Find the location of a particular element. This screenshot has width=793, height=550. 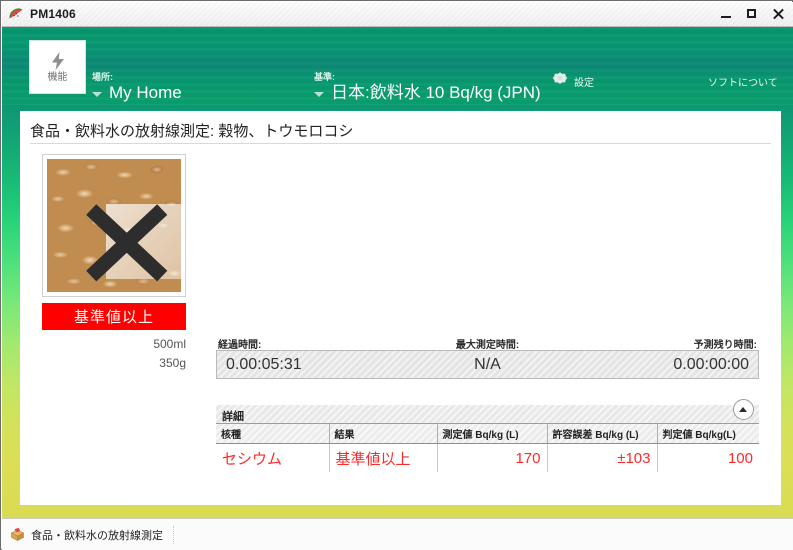

remaining-time-label: 予測残り時間: is located at coordinates (725, 345).